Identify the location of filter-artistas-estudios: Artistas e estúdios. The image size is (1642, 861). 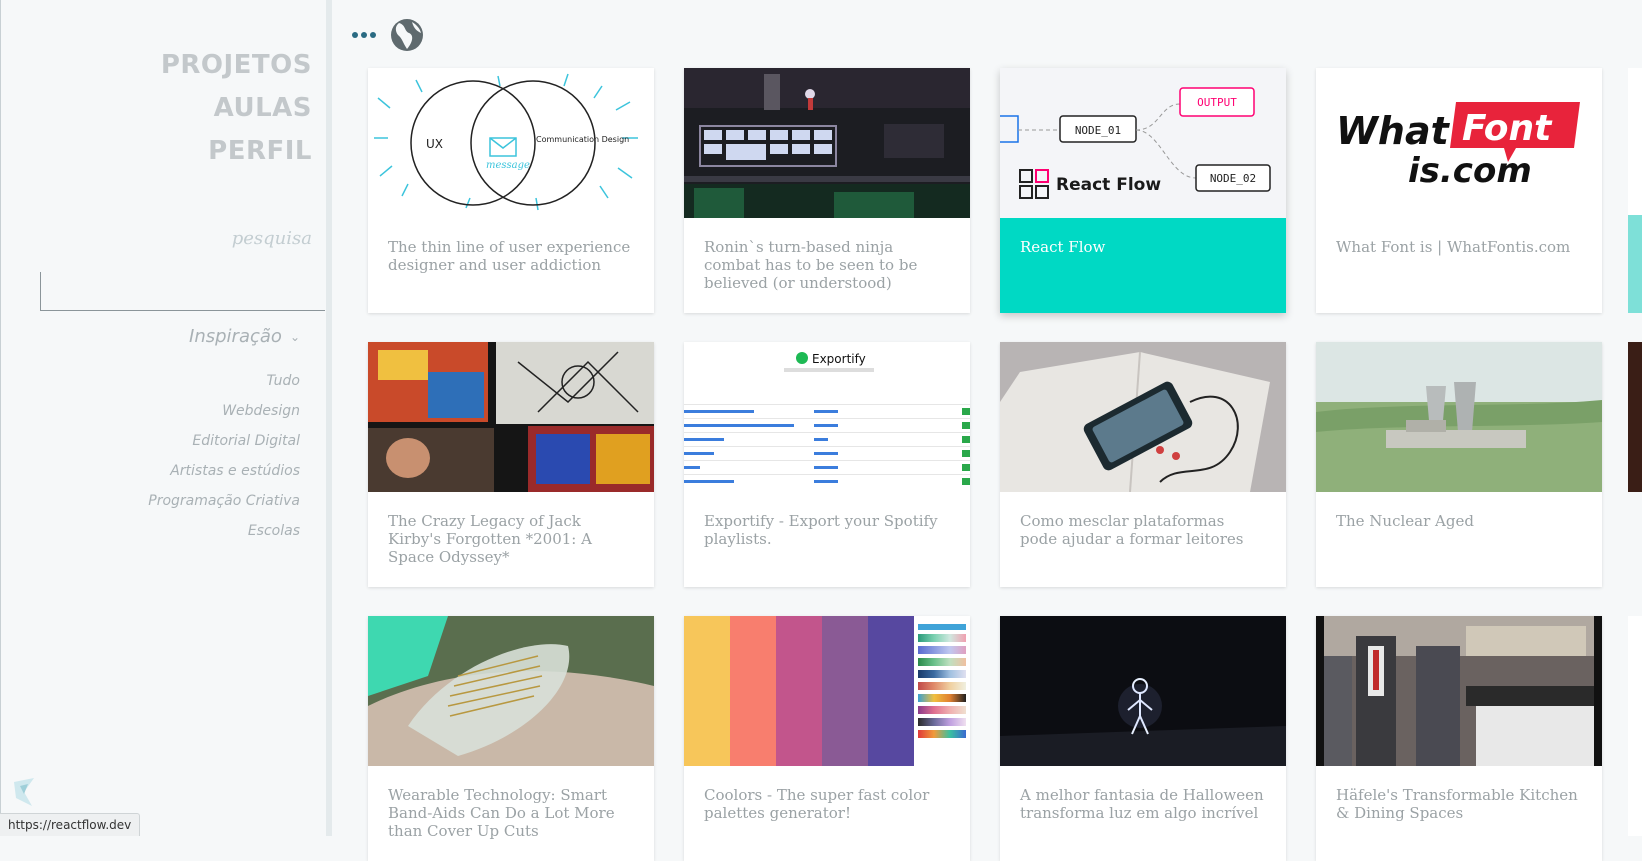
(224, 471).